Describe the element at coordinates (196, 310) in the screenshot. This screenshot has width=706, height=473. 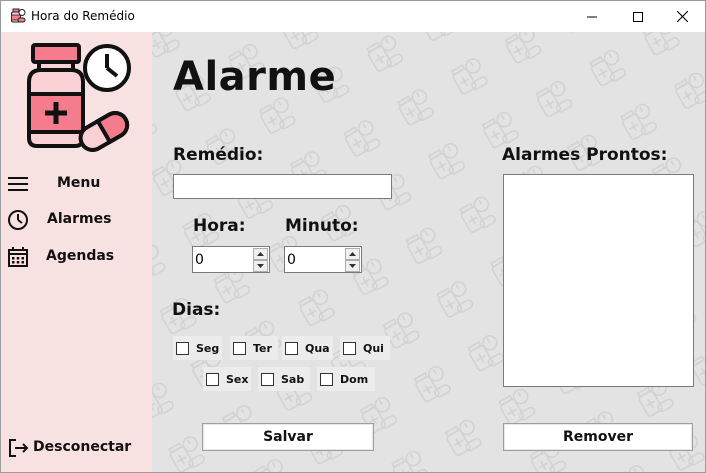
I see `dias-label: Dias:` at that location.